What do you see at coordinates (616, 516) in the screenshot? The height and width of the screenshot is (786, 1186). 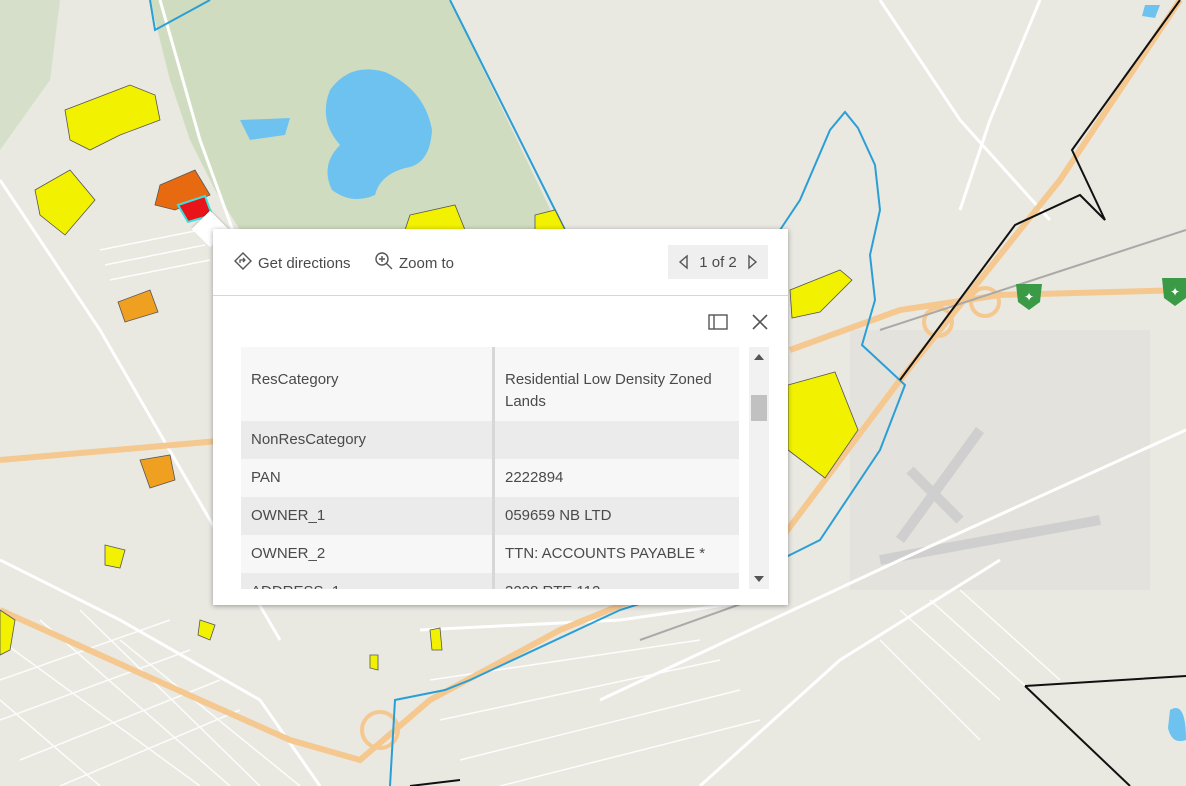 I see `field-value: 059659 NB LTD` at bounding box center [616, 516].